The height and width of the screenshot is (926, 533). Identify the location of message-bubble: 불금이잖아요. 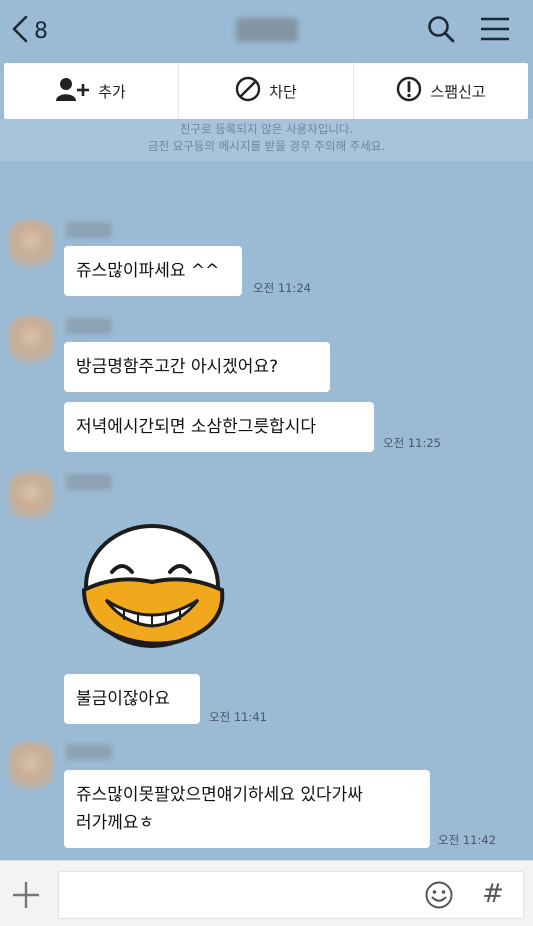
(132, 699).